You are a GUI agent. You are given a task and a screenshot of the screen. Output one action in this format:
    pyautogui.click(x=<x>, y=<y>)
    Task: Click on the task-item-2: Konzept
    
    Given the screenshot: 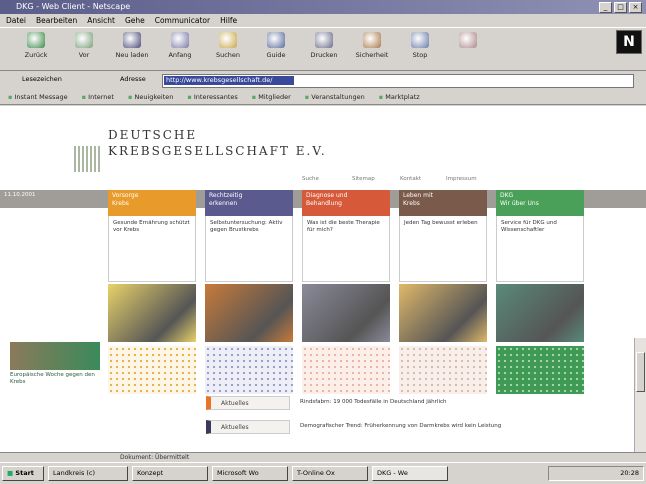 What is the action you would take?
    pyautogui.click(x=170, y=473)
    